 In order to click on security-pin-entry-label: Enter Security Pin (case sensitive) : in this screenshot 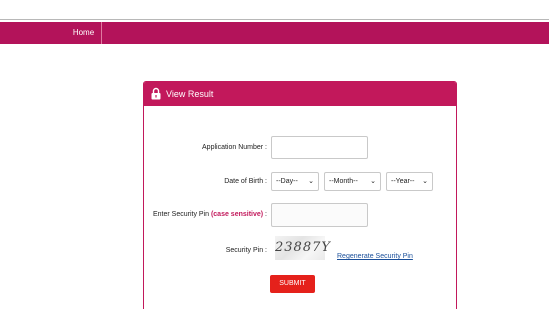, I will do `click(210, 214)`.